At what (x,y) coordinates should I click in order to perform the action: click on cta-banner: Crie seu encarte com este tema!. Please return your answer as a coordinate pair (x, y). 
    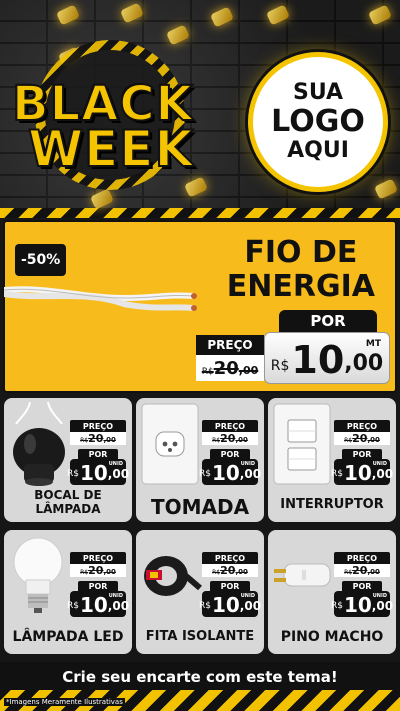
    Looking at the image, I should click on (200, 677).